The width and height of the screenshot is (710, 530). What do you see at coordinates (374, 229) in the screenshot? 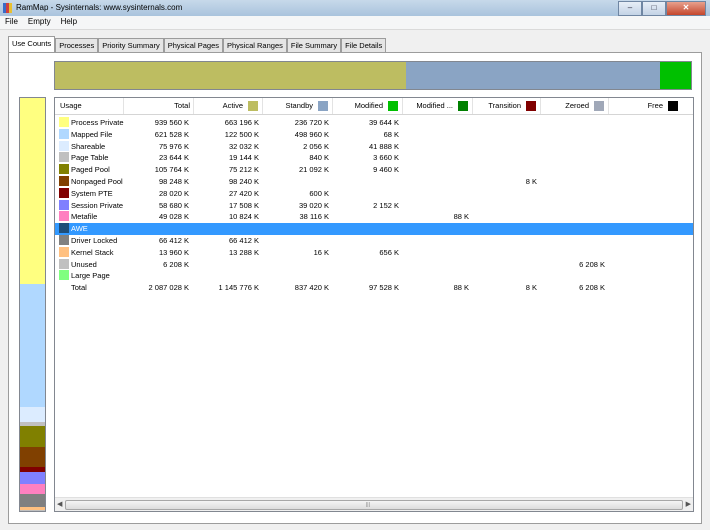
I see `table-row: AWE` at bounding box center [374, 229].